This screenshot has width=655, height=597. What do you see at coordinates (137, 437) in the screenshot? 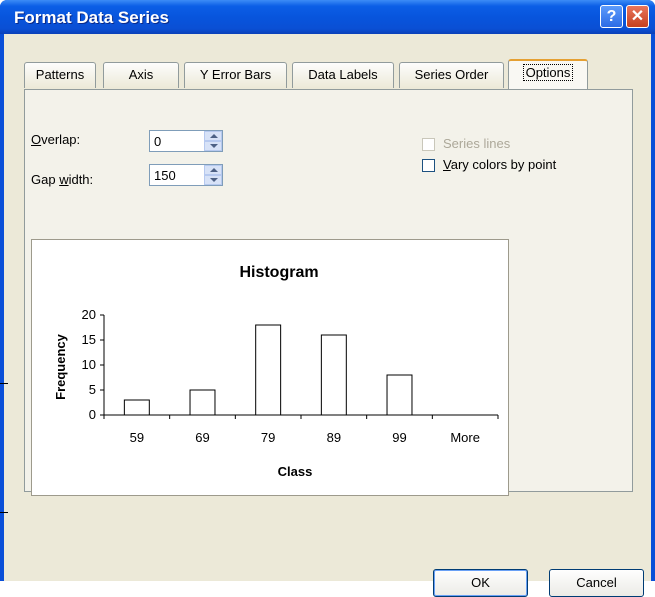
I see `x-tick-label: 59` at bounding box center [137, 437].